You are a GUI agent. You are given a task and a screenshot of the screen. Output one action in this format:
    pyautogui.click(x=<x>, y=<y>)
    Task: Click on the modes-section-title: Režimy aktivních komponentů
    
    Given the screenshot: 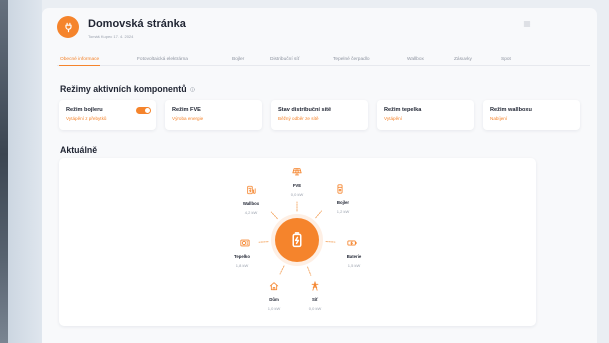 What is the action you would take?
    pyautogui.click(x=127, y=89)
    